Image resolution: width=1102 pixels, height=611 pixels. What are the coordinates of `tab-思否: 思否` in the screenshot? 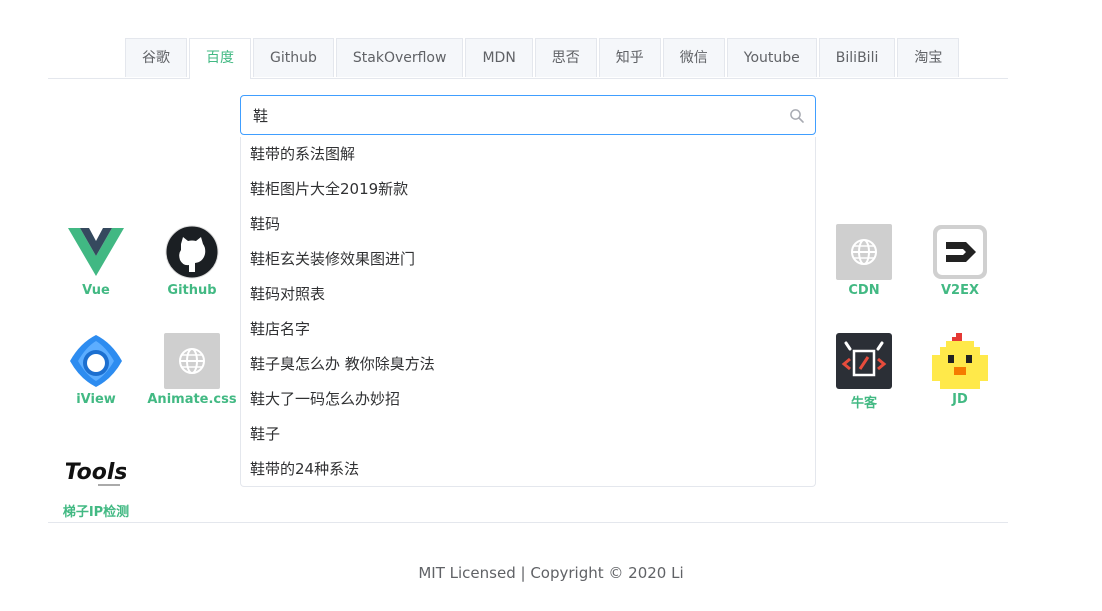 It's located at (565, 57).